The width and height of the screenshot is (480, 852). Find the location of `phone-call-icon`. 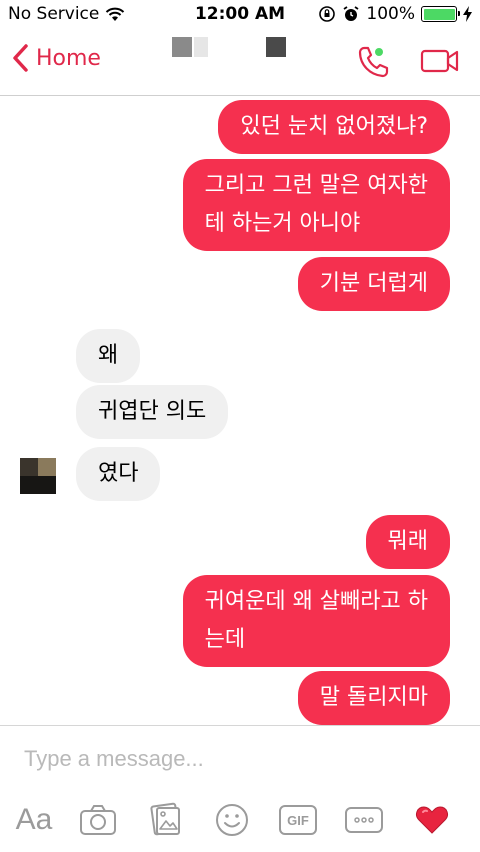

phone-call-icon is located at coordinates (373, 61).